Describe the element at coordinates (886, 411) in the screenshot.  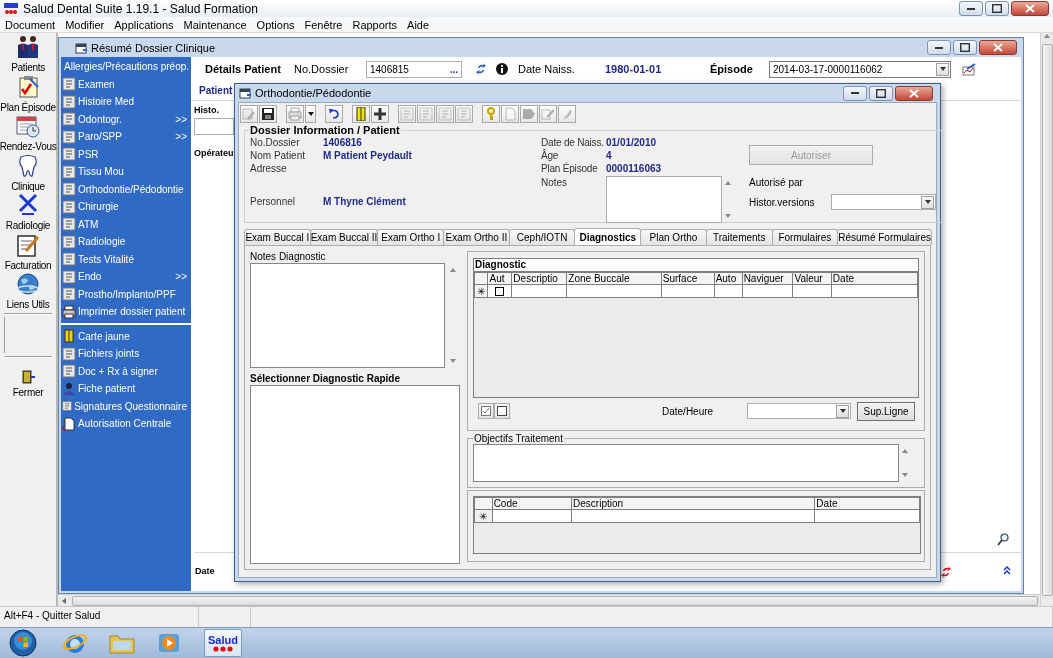
I see `delete-row-button: Sup.Ligne` at that location.